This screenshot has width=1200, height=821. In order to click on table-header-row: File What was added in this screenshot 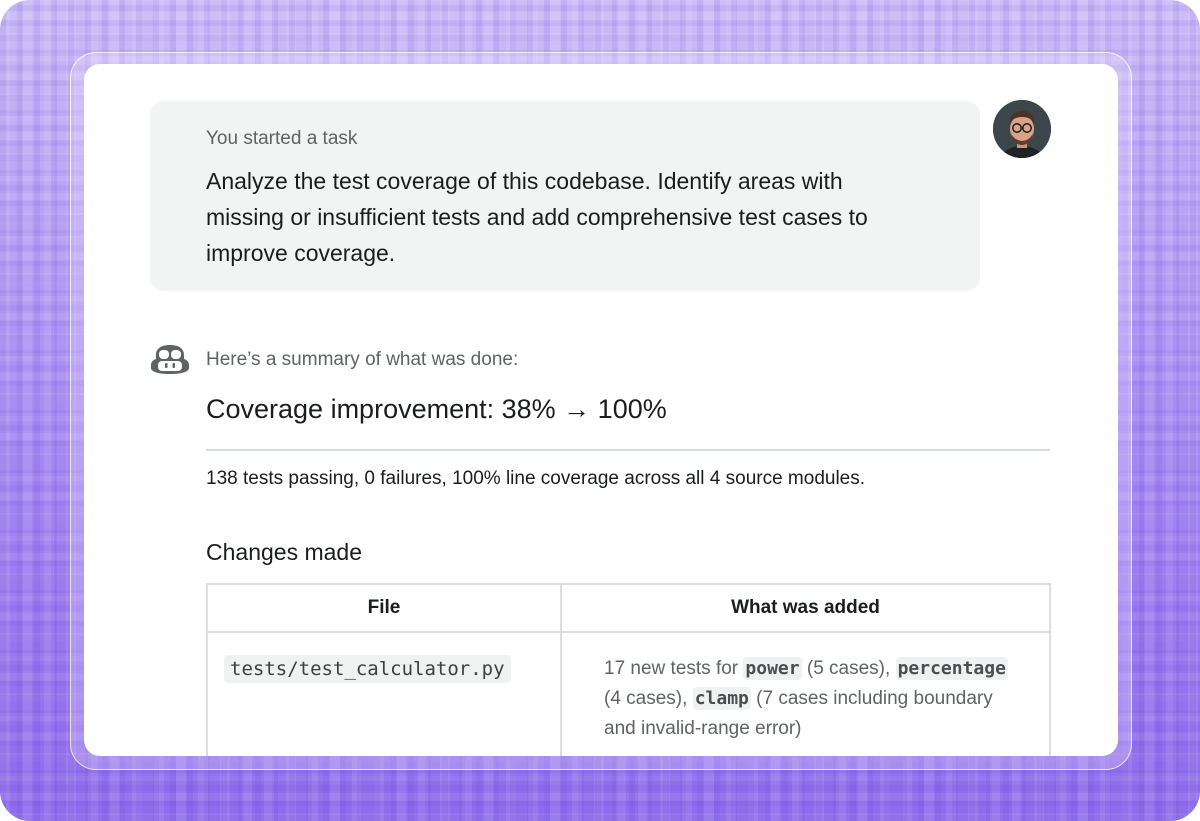, I will do `click(628, 608)`.